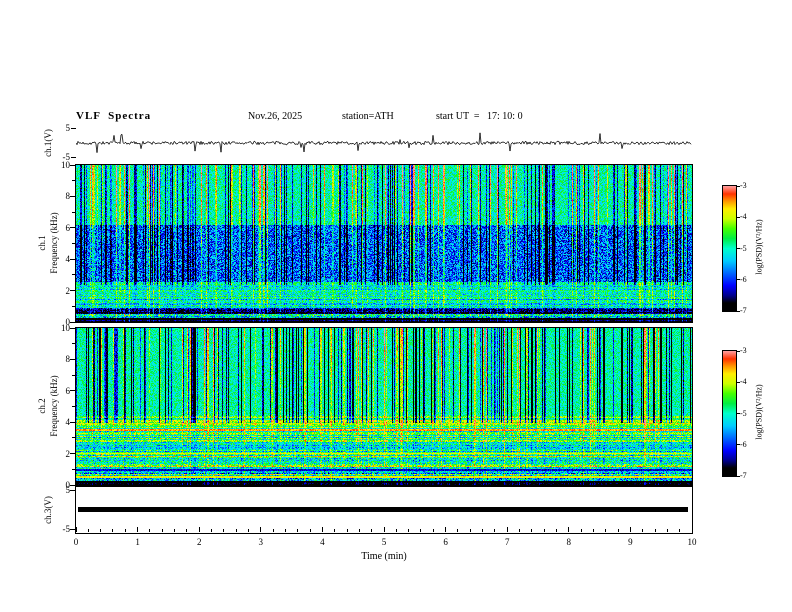 This screenshot has height=612, width=792. I want to click on ch2-spec-ylabel: Frequency (kHz), so click(54, 406).